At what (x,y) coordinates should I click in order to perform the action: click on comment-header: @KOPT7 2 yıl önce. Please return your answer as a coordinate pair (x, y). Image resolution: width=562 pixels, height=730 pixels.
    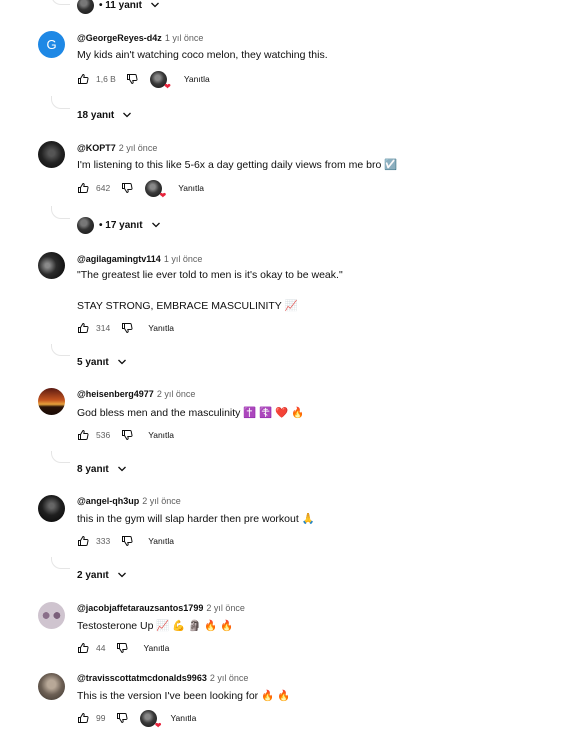
    Looking at the image, I should click on (117, 148).